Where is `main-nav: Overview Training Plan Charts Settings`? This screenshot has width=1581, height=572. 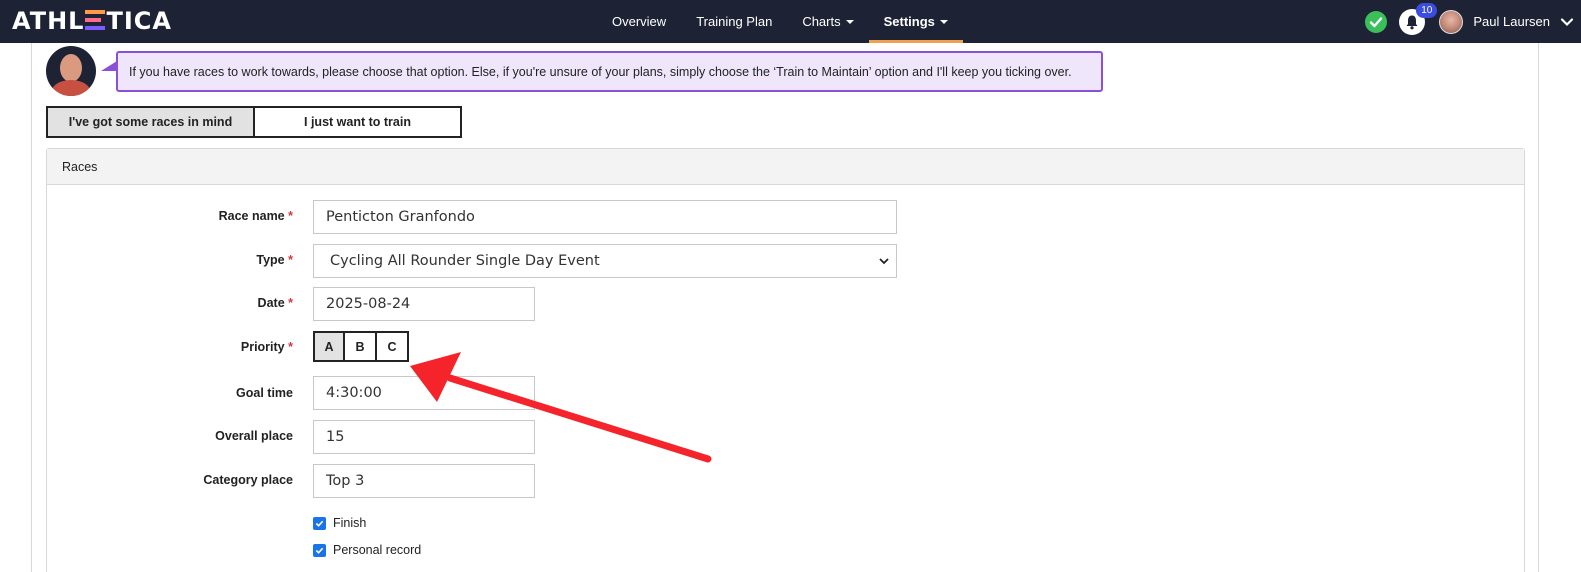
main-nav: Overview Training Plan Charts Settings is located at coordinates (780, 21).